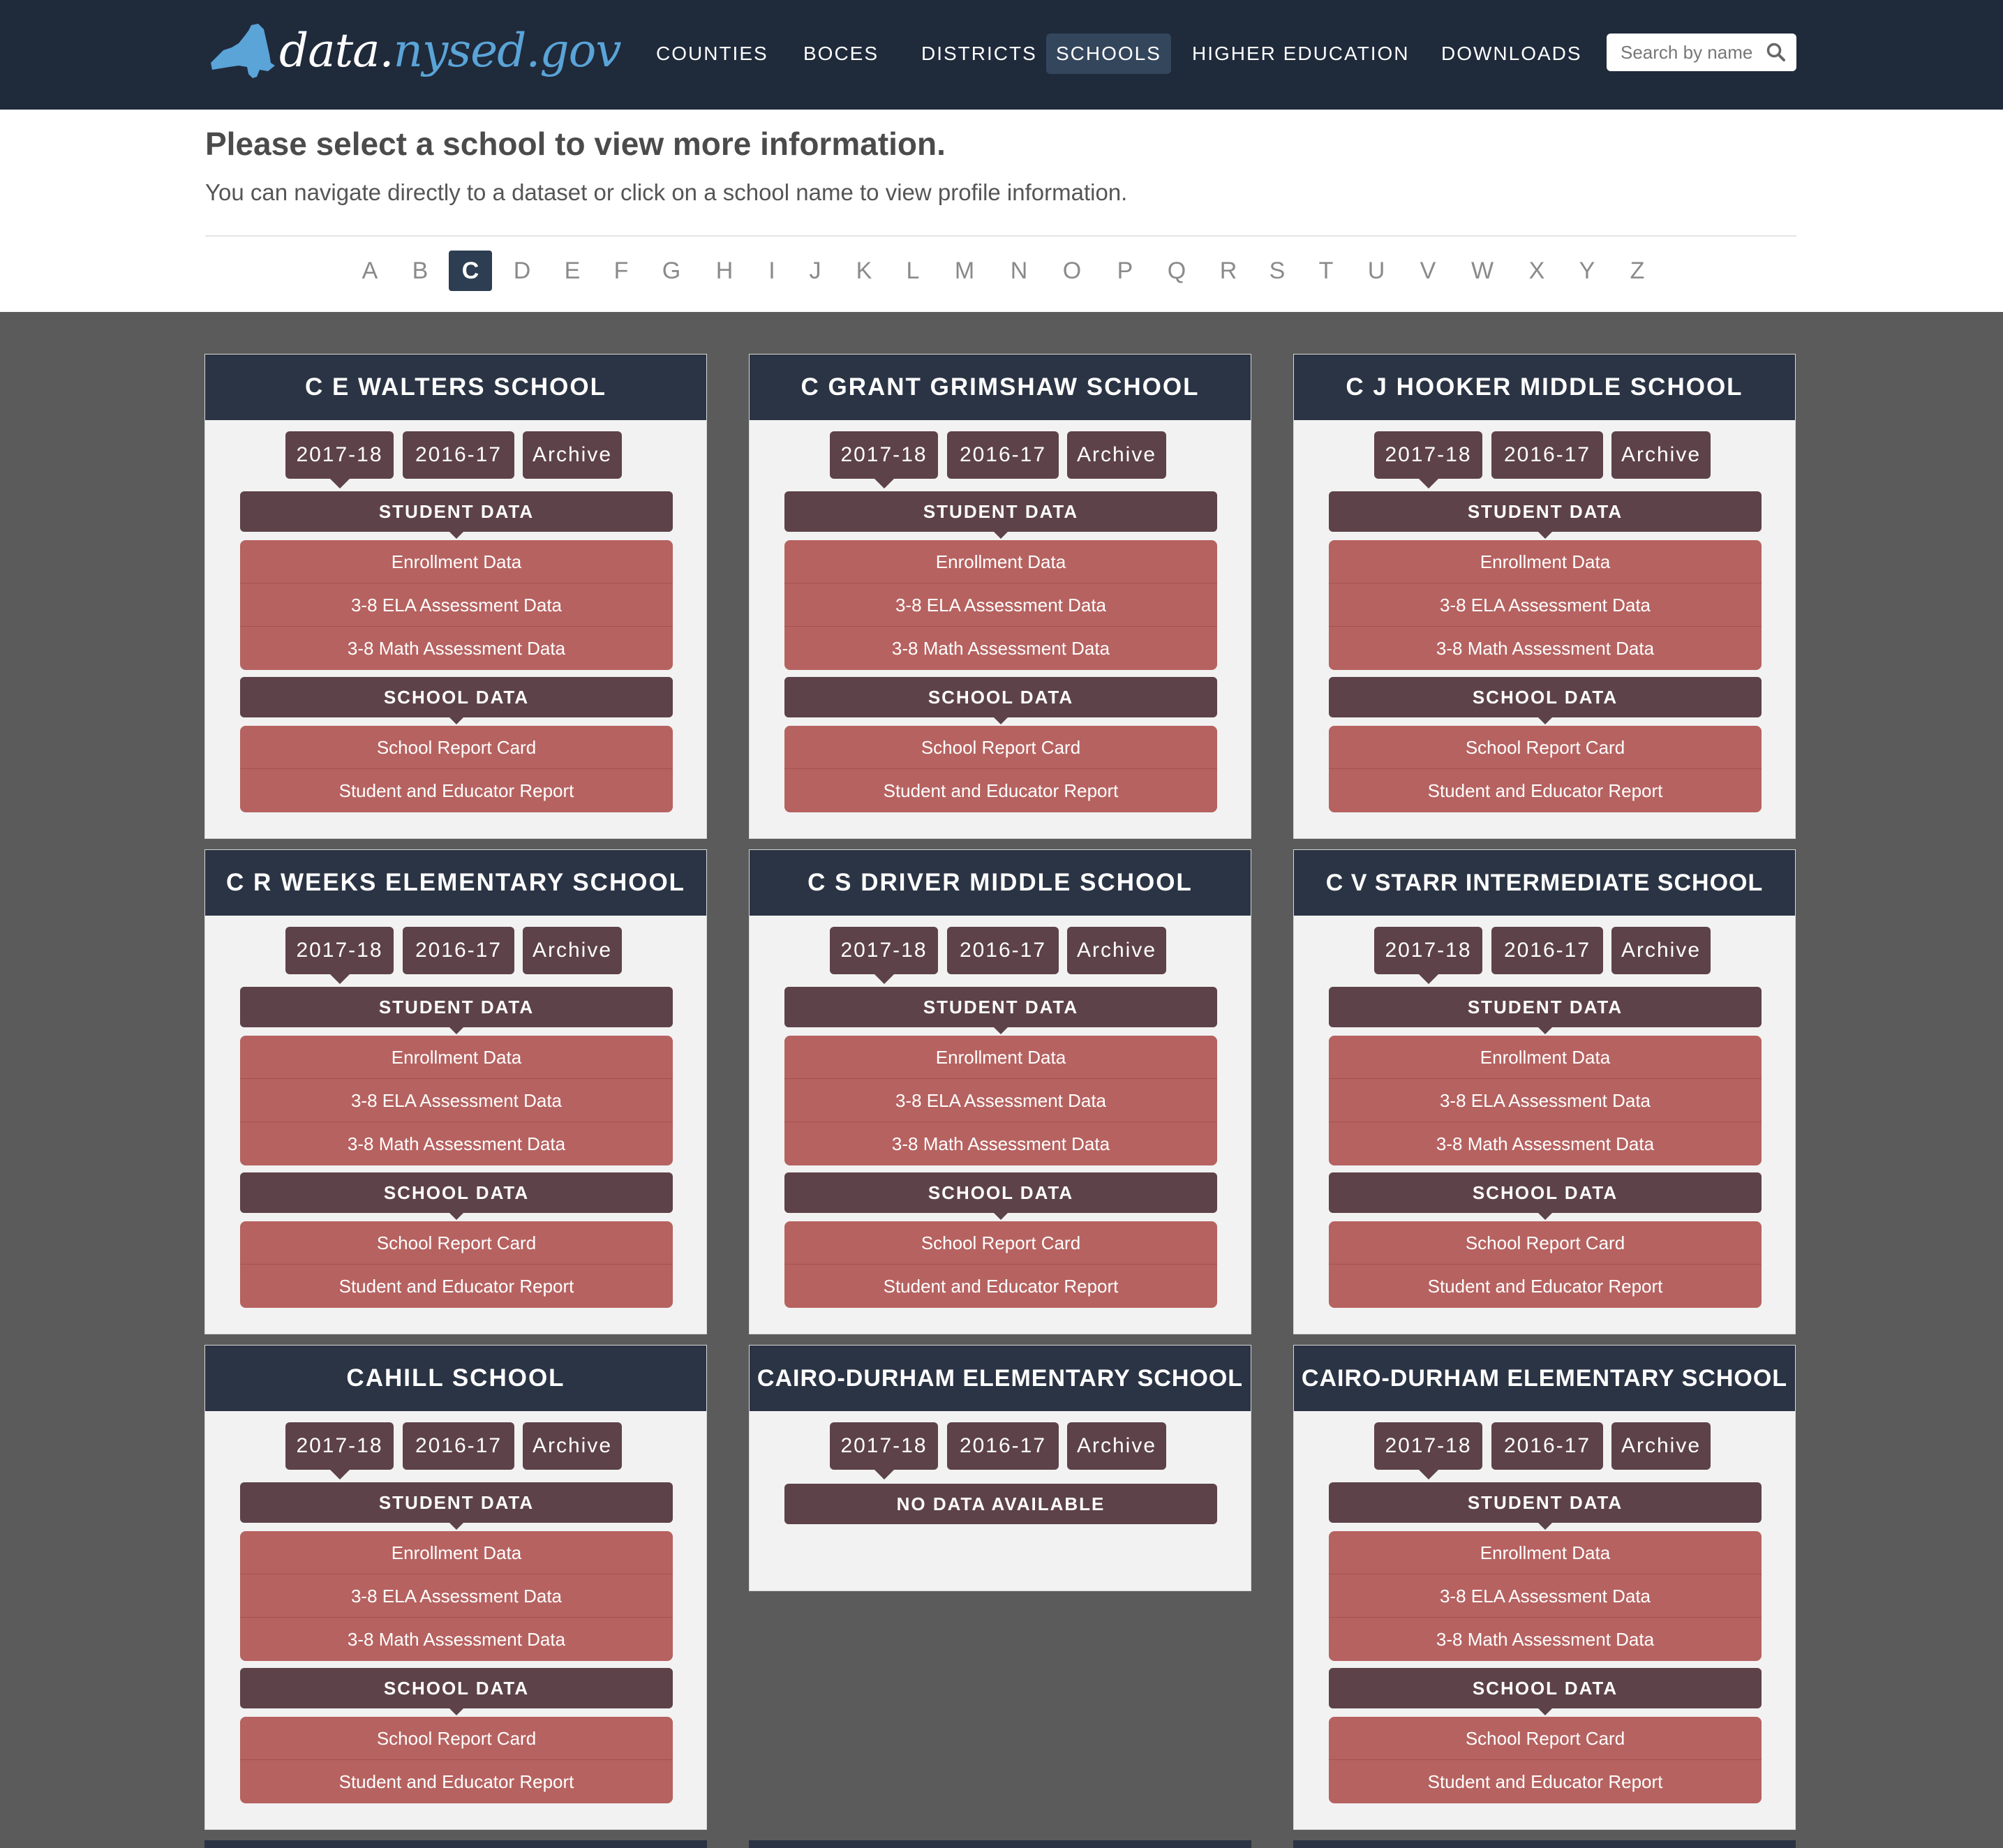 Image resolution: width=2003 pixels, height=1848 pixels. Describe the element at coordinates (456, 1378) in the screenshot. I see `school-name-link: CAHILL SCHOOL` at that location.